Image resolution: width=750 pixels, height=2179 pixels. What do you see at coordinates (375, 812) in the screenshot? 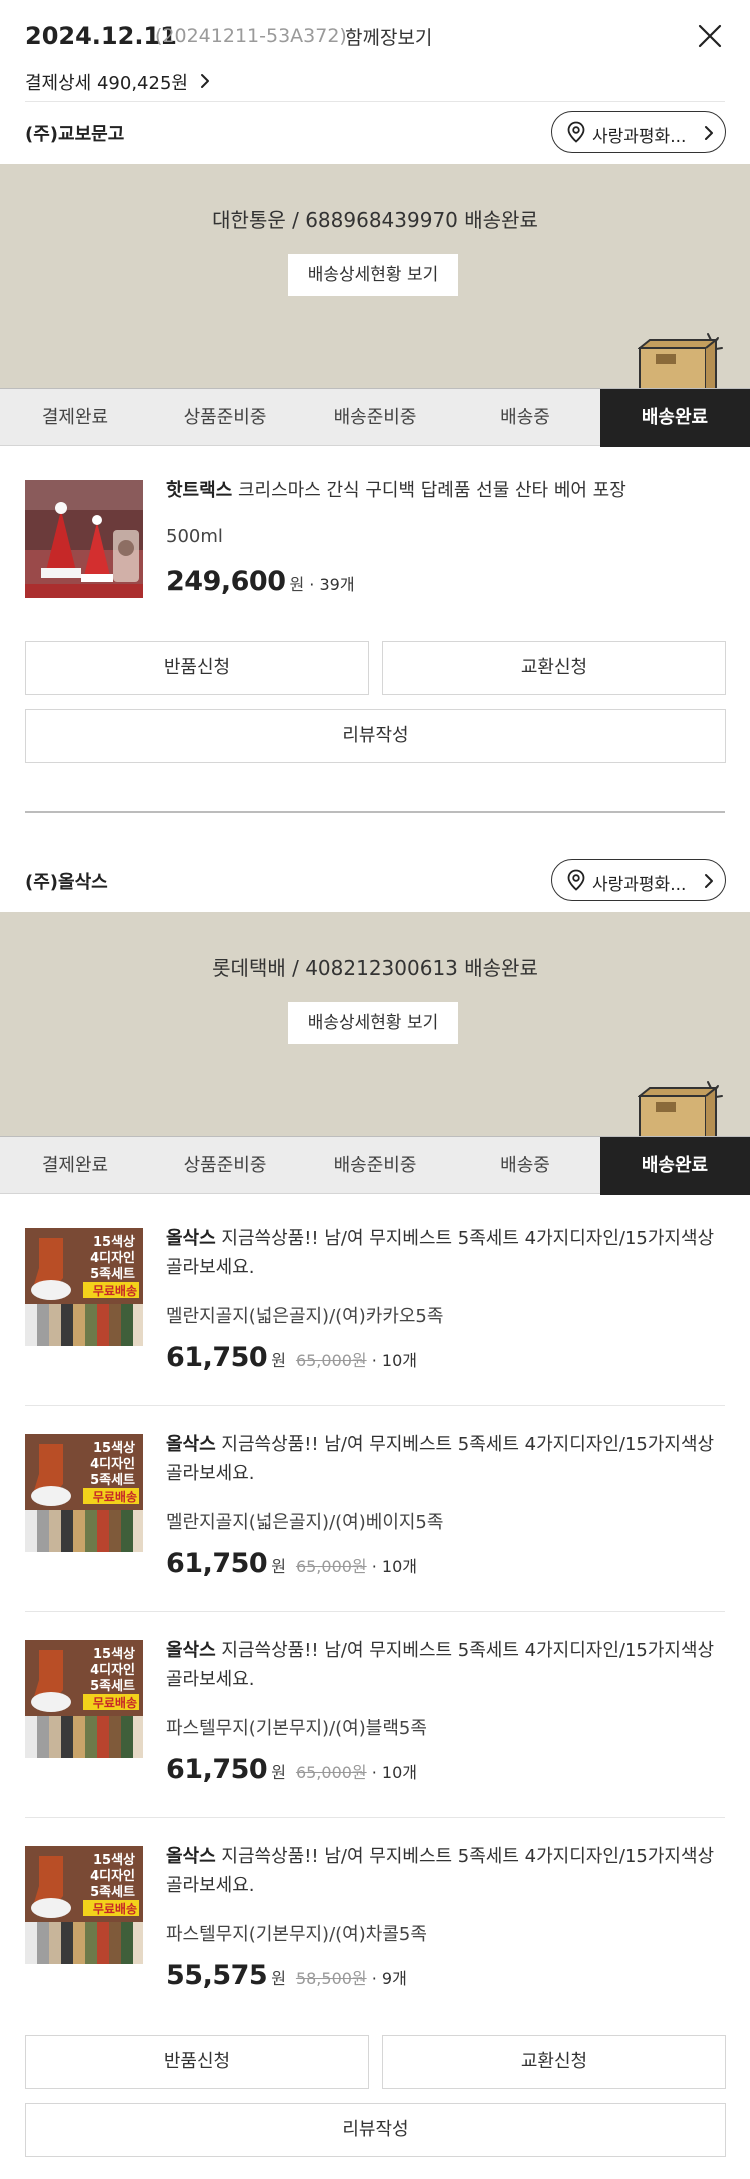
I see `section-divider` at bounding box center [375, 812].